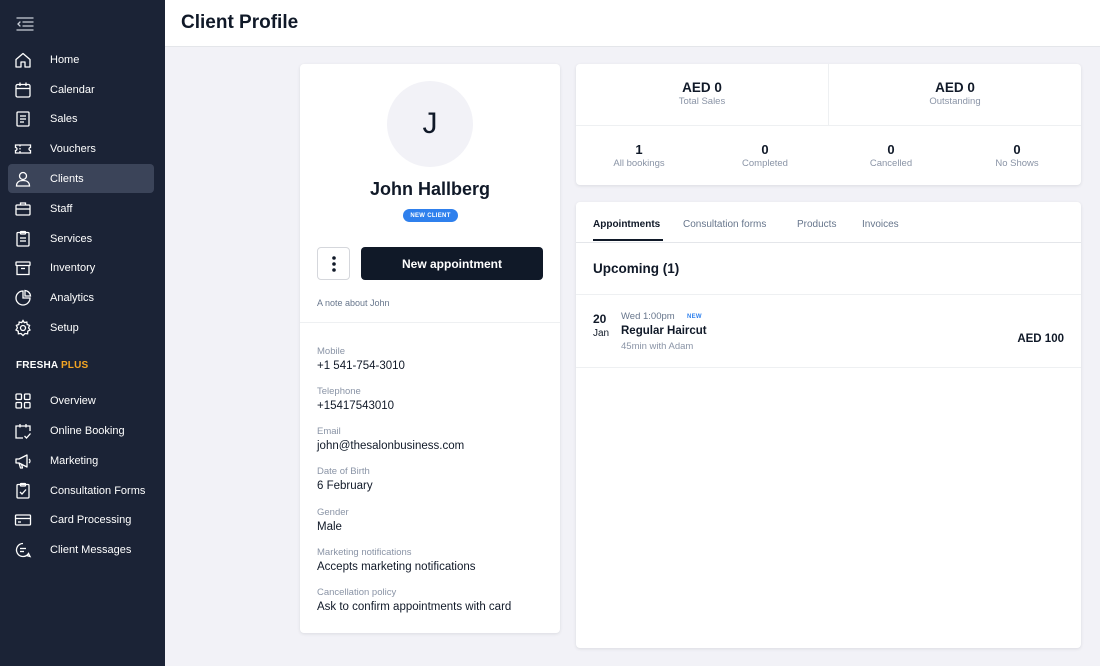  I want to click on sidebar-item-consultation-forms: Consultation Forms, so click(81, 490).